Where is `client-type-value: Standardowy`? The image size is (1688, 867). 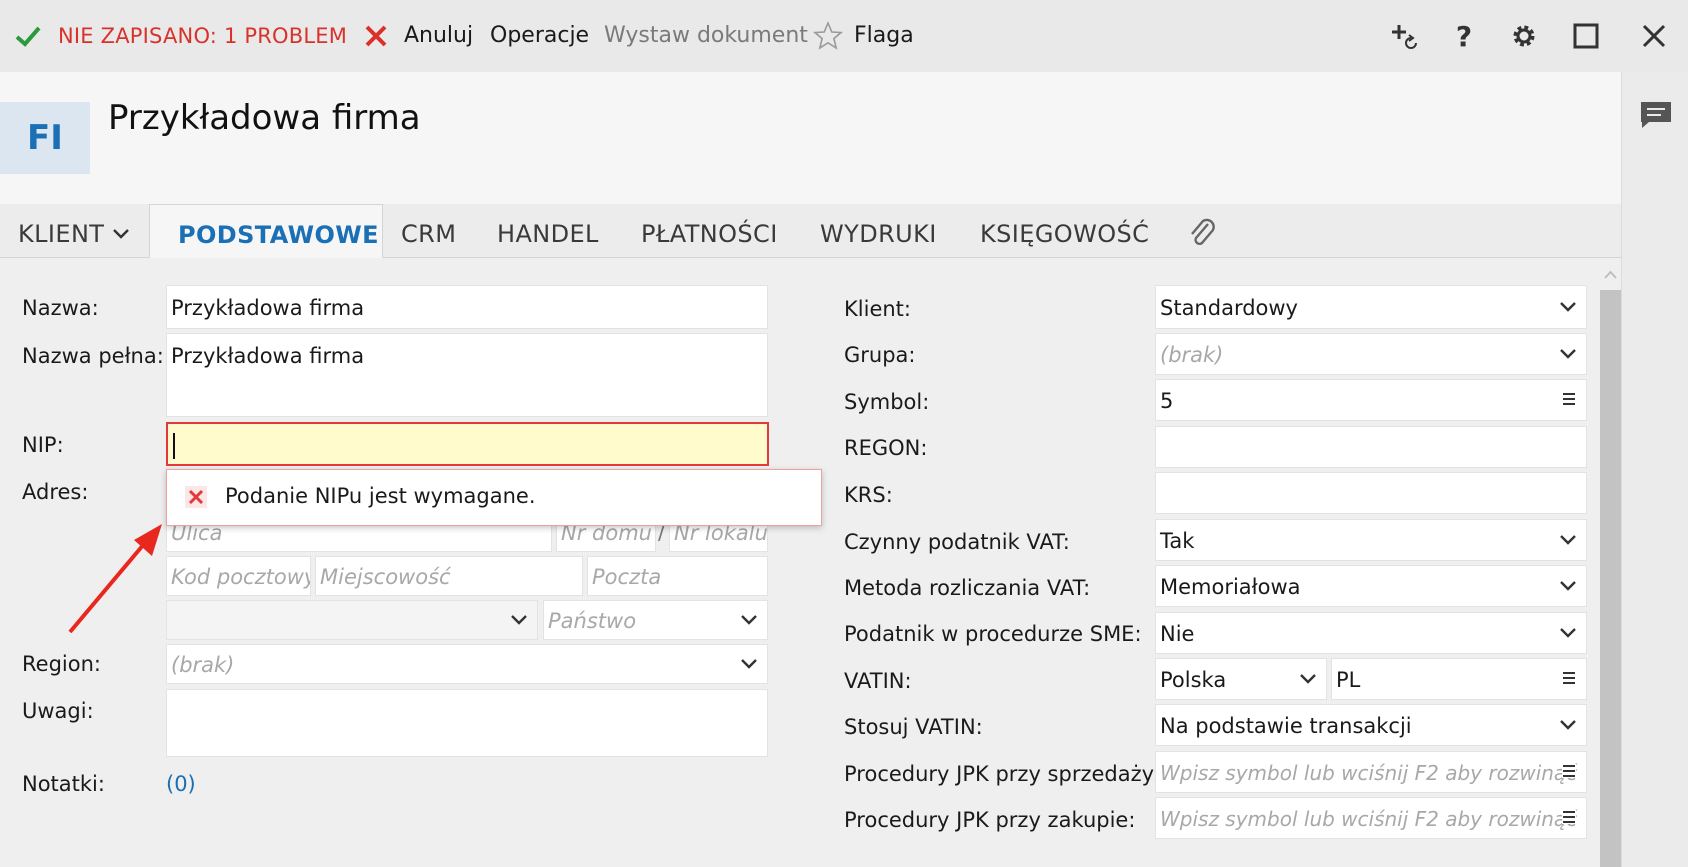 client-type-value: Standardowy is located at coordinates (1229, 308).